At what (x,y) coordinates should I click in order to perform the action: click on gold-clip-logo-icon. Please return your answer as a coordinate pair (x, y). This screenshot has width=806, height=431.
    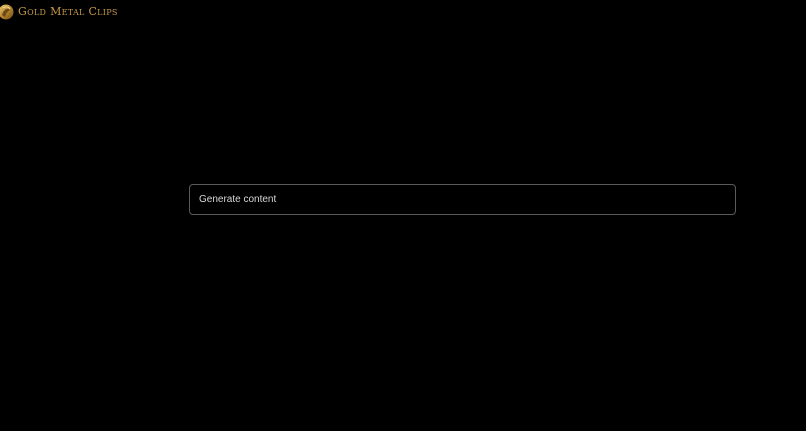
    Looking at the image, I should click on (7, 12).